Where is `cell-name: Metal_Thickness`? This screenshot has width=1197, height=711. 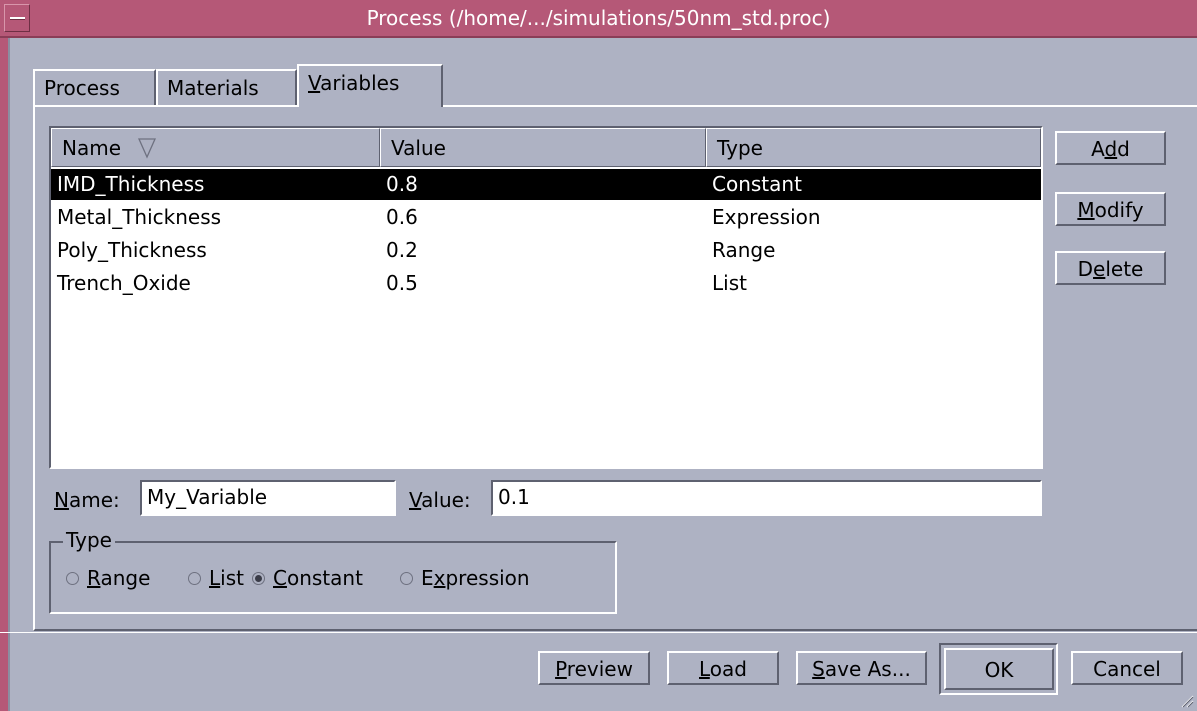 cell-name: Metal_Thickness is located at coordinates (139, 217).